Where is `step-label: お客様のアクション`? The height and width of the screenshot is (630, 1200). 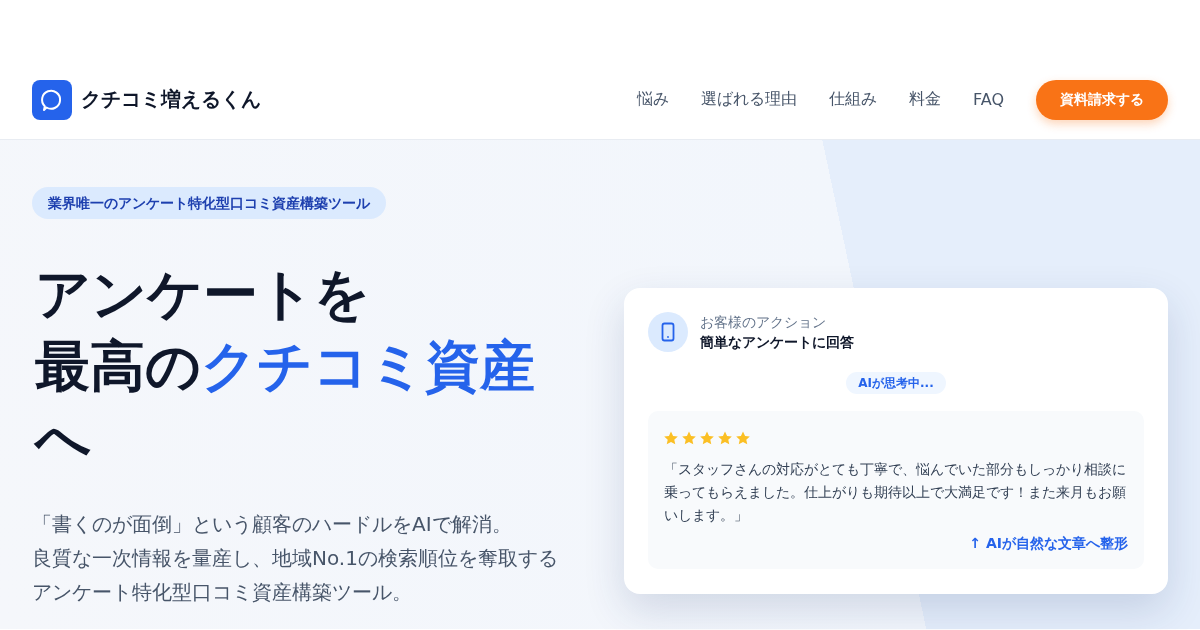
step-label: お客様のアクション is located at coordinates (763, 322).